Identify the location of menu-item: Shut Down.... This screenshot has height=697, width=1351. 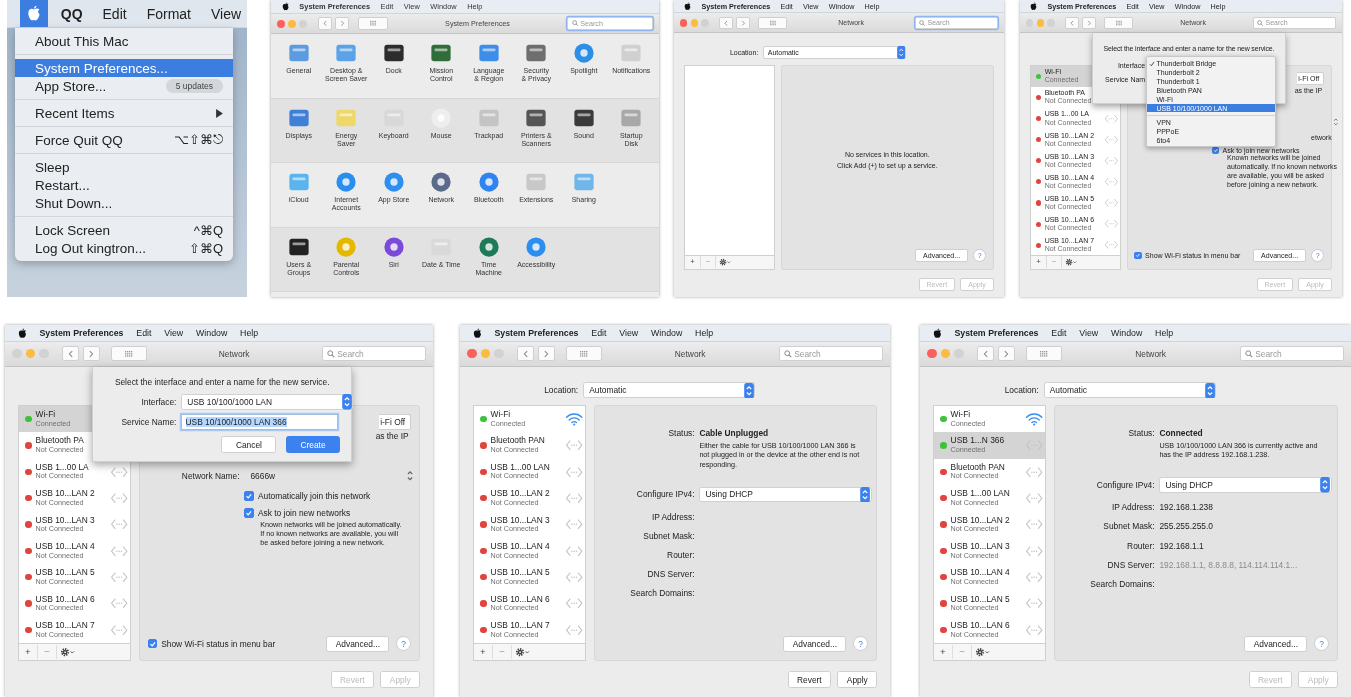
(124, 203).